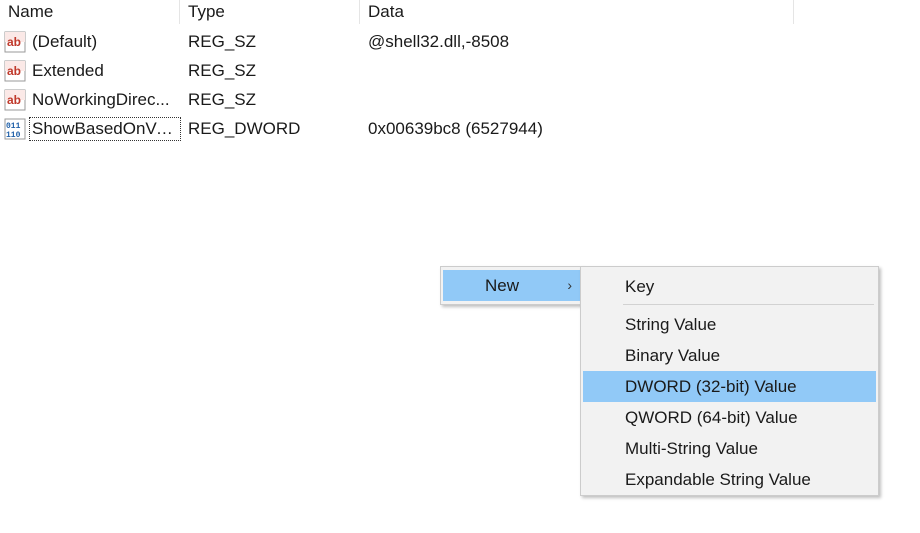 The image size is (920, 533). I want to click on value-data: 0x00639bc8 (6527944), so click(455, 128).